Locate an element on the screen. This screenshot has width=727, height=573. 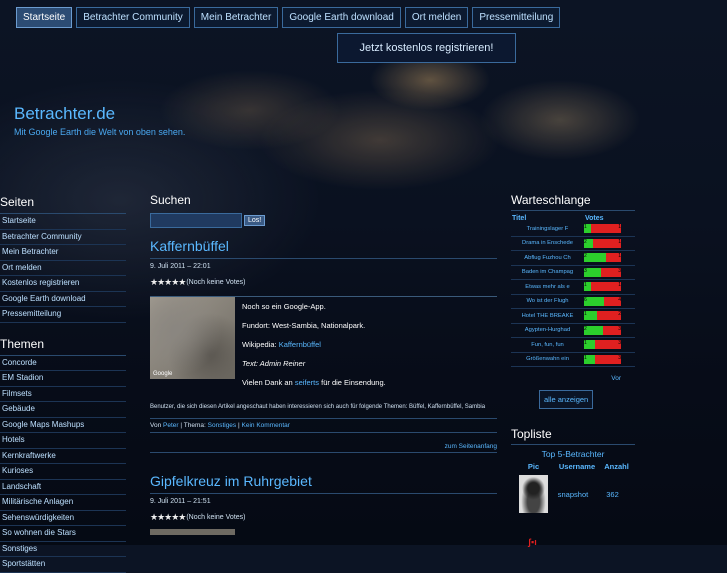
queue-col-votes: Votes is located at coordinates (594, 218).